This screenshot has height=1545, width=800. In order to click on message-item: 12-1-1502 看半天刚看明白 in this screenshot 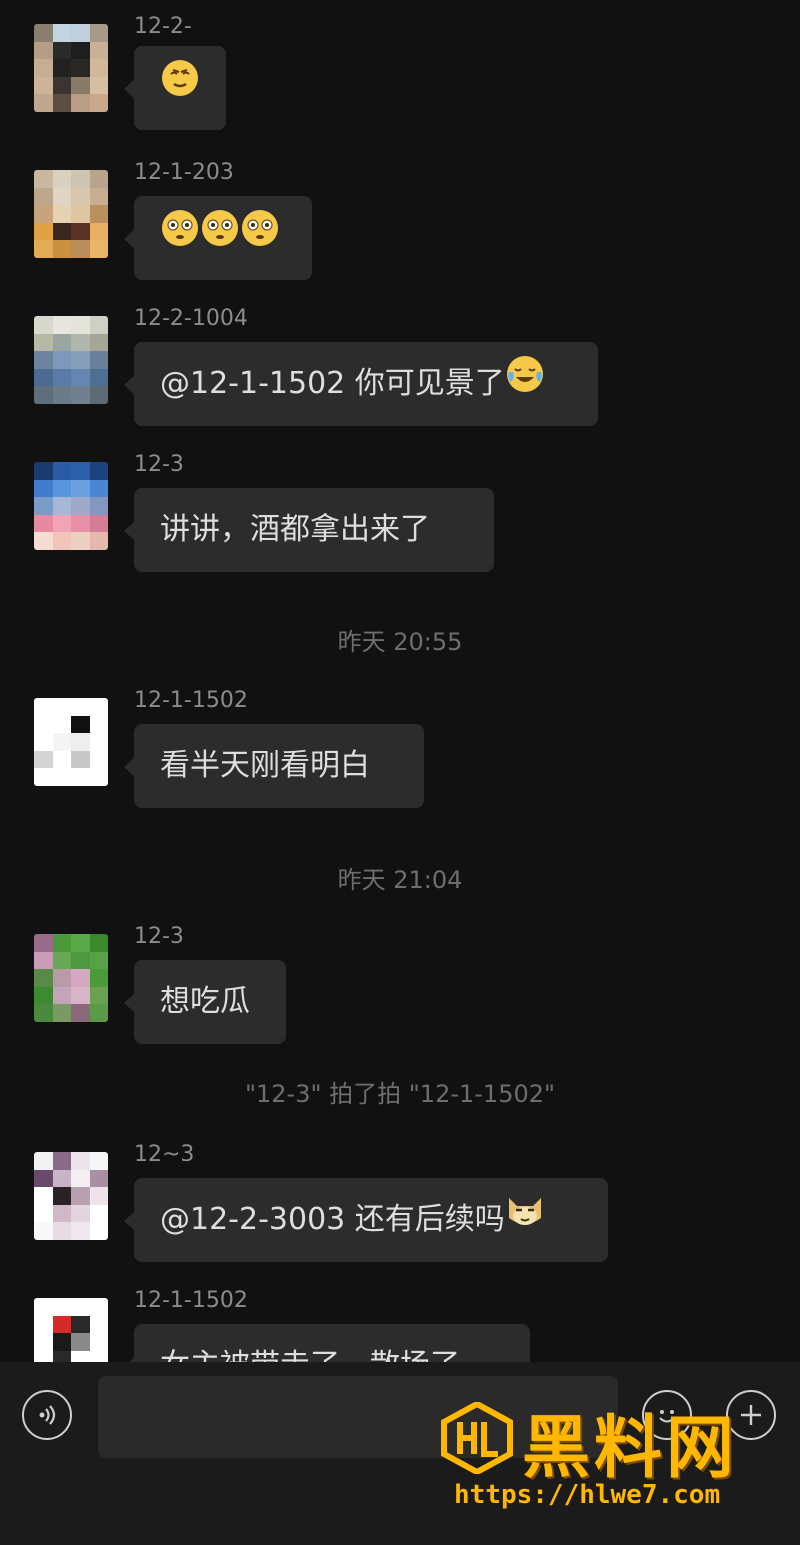, I will do `click(400, 748)`.